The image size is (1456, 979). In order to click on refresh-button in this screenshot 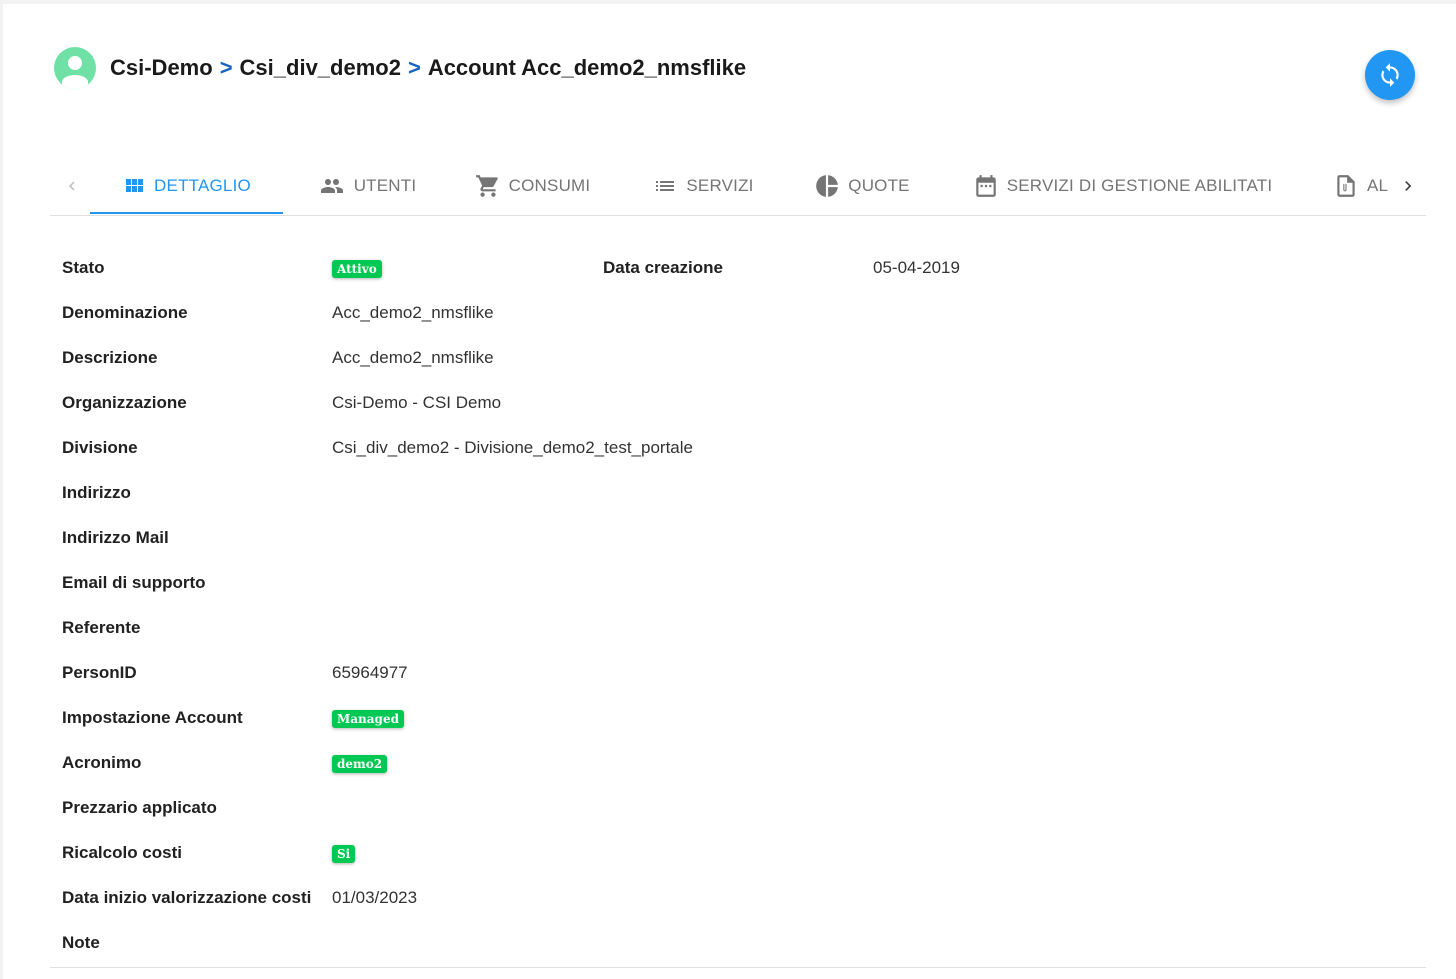, I will do `click(1390, 75)`.